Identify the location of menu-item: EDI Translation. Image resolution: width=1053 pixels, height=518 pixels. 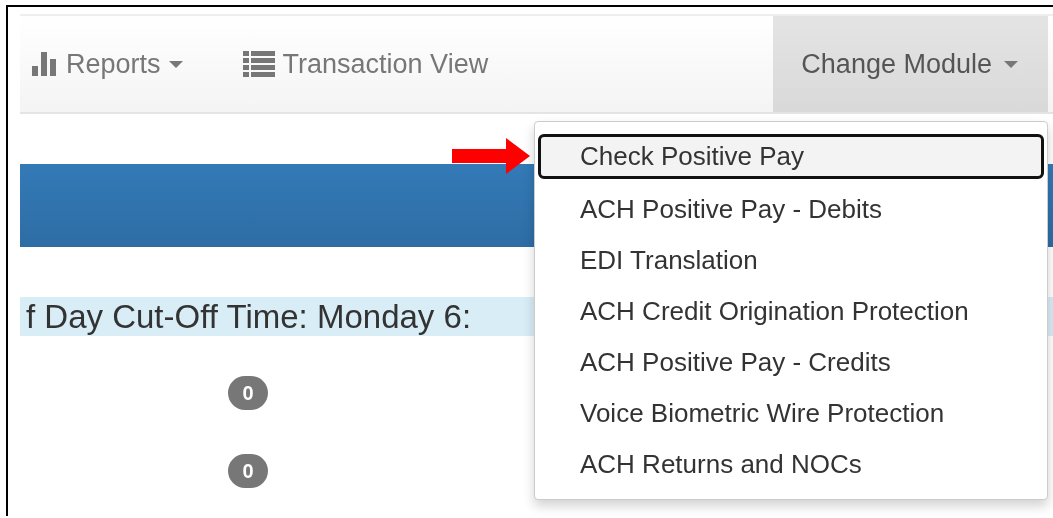
(791, 257).